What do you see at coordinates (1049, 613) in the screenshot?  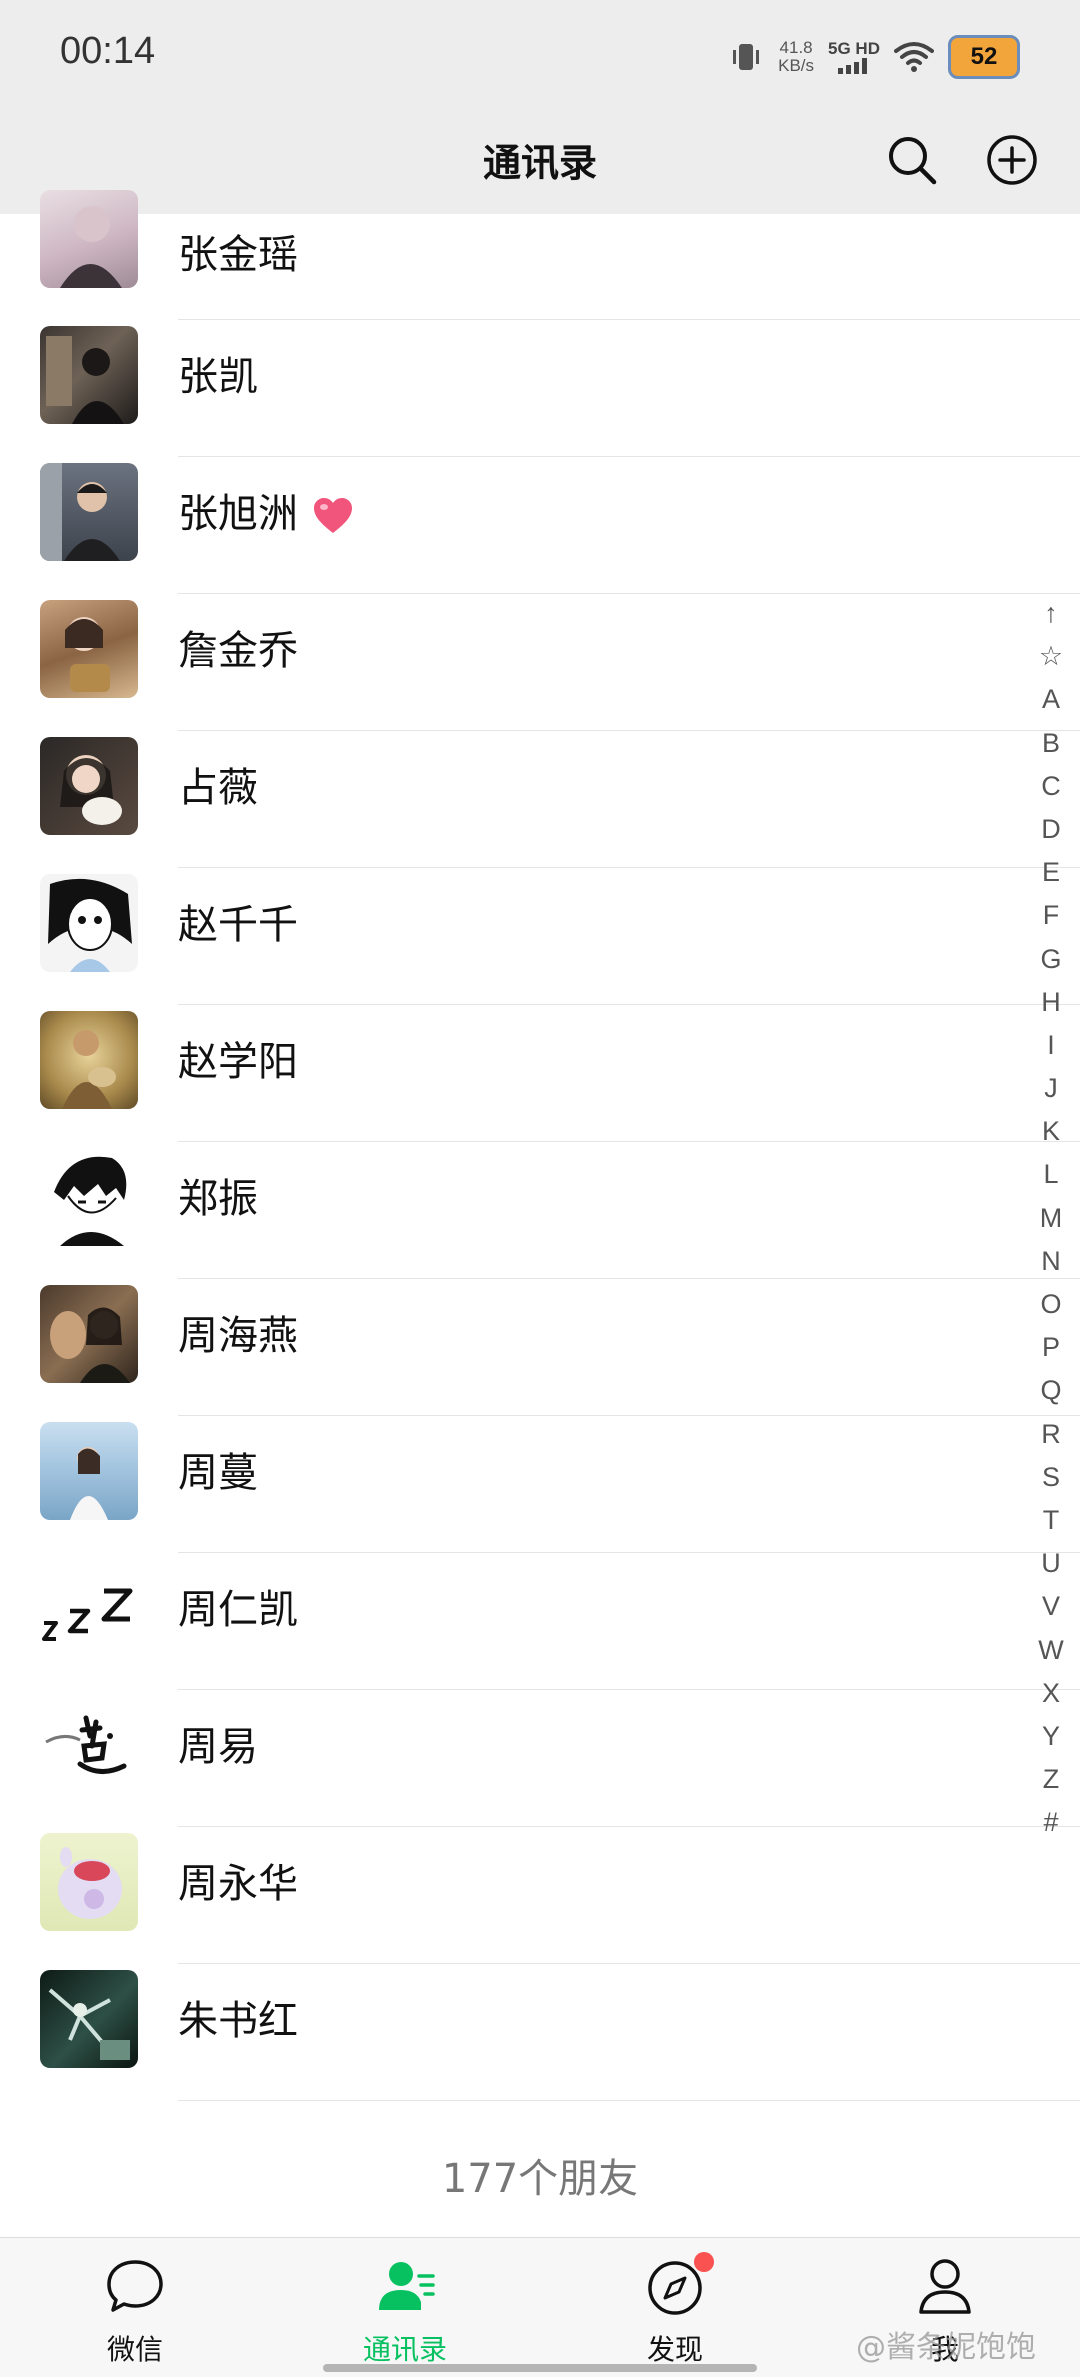 I see `index-letter: ↑` at bounding box center [1049, 613].